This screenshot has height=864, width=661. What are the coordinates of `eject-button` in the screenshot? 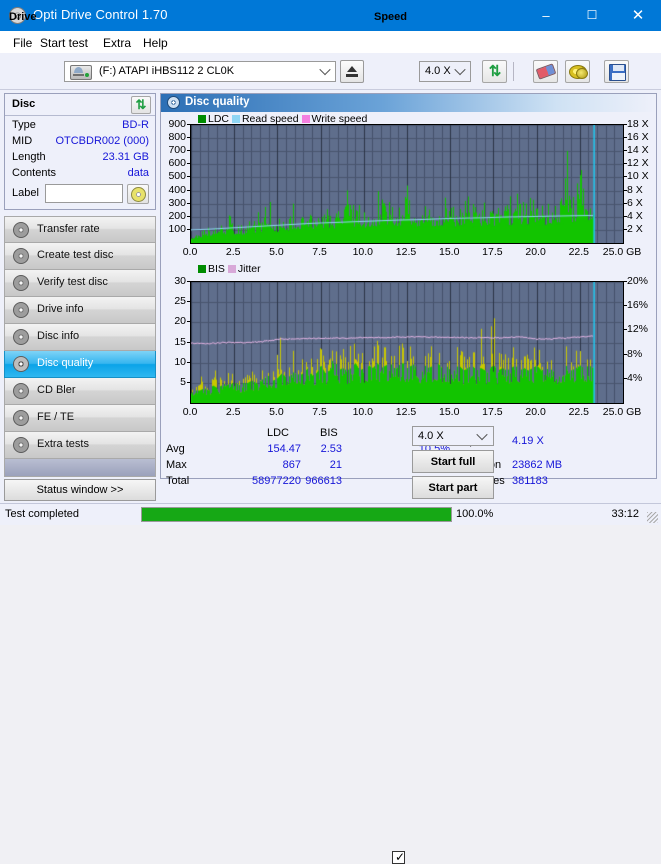 It's located at (352, 71).